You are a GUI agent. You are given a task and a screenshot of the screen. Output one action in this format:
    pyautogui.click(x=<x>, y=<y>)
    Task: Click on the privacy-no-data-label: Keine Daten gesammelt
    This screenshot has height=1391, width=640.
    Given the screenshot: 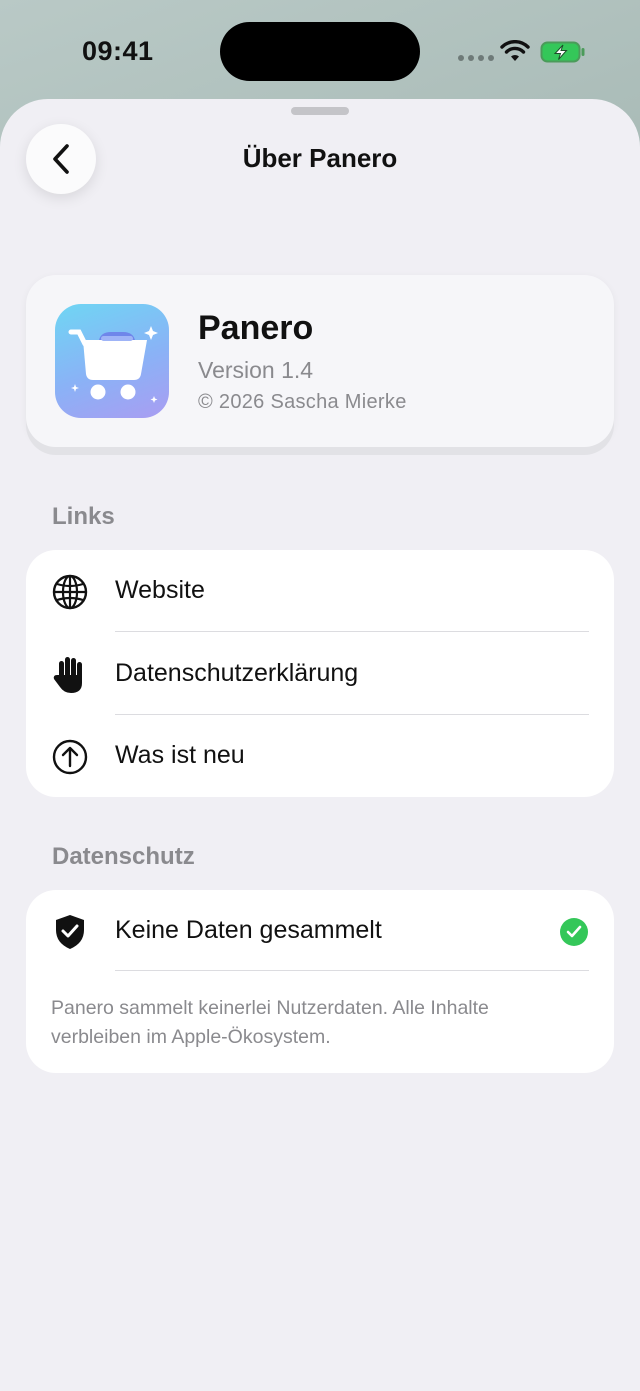 What is the action you would take?
    pyautogui.click(x=248, y=930)
    